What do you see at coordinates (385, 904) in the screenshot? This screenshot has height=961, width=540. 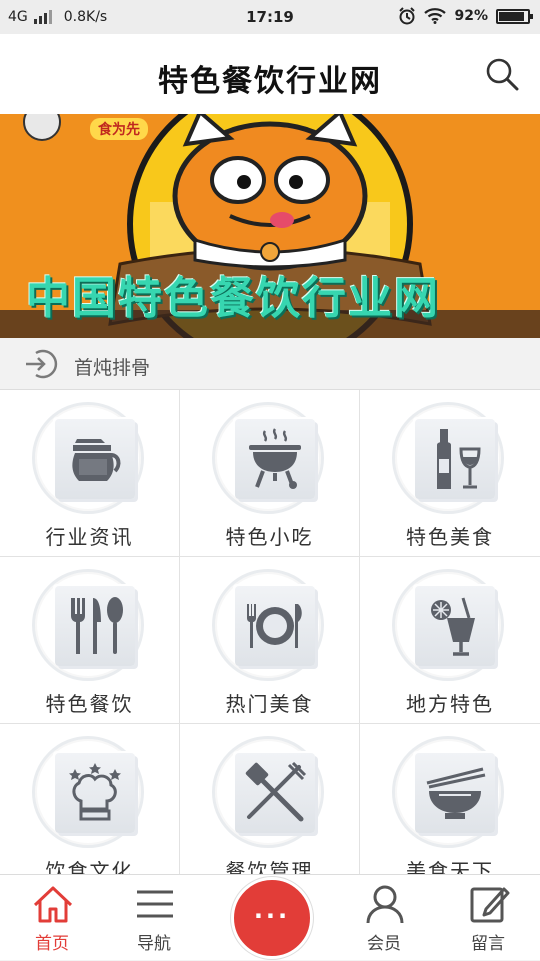 I see `user-icon` at bounding box center [385, 904].